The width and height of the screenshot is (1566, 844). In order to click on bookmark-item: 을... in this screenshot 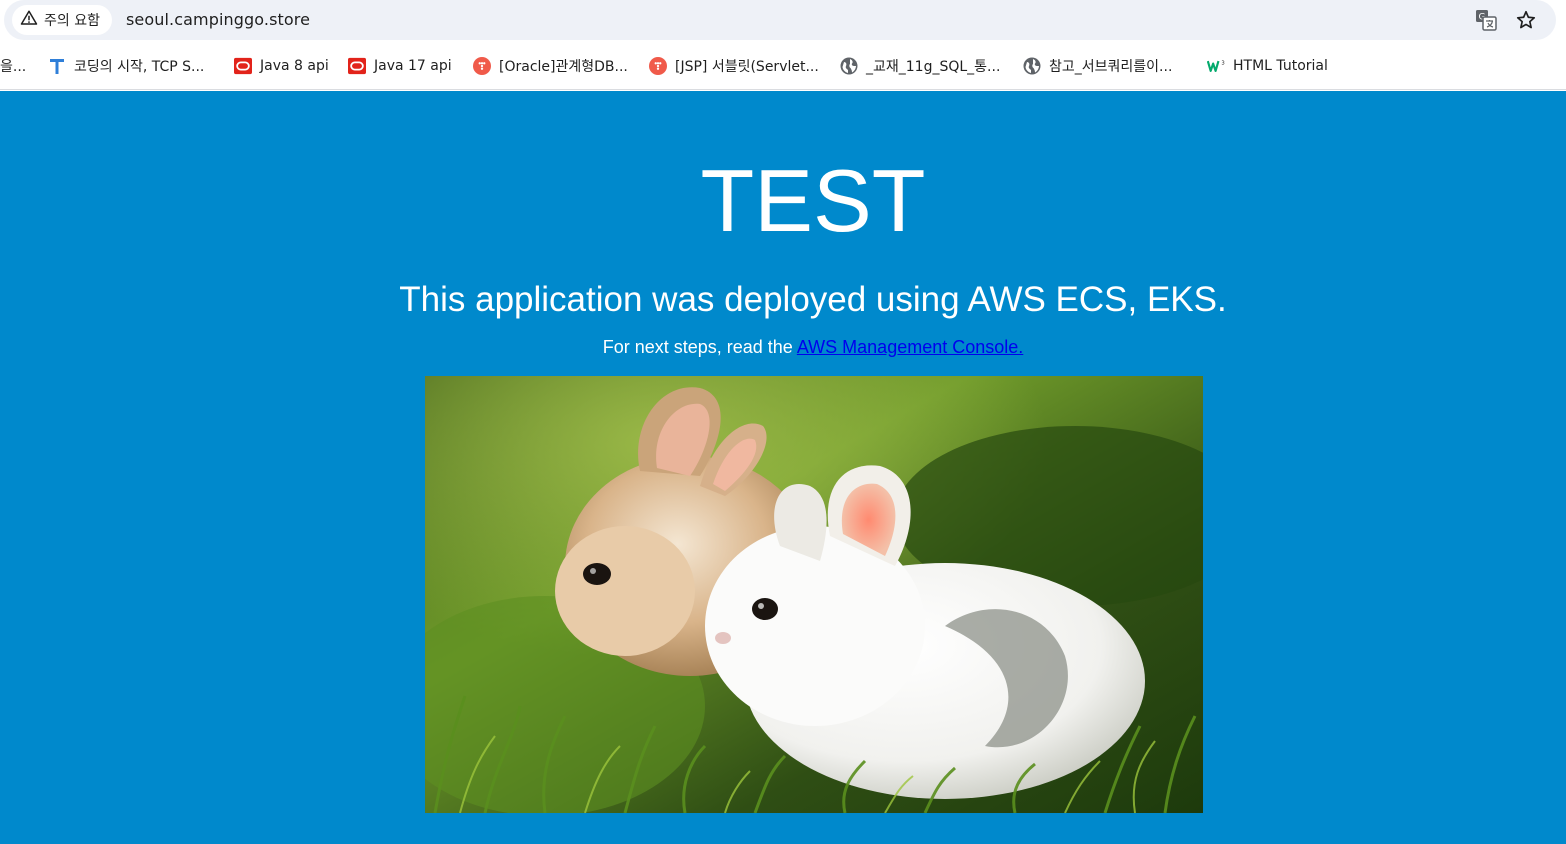, I will do `click(13, 66)`.